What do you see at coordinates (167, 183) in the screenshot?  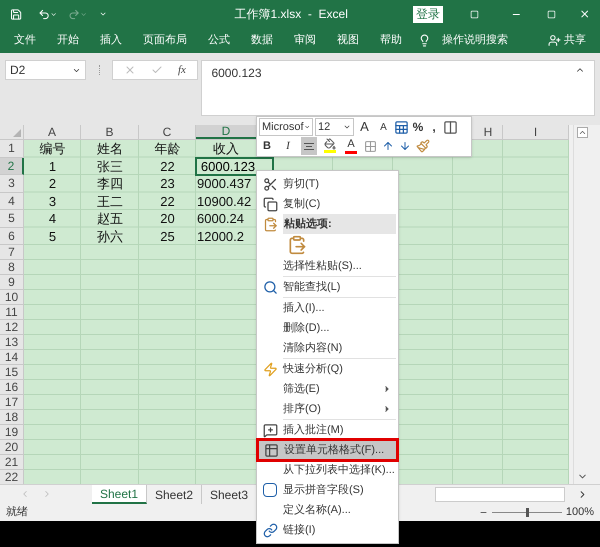 I see `table-cell: 23` at bounding box center [167, 183].